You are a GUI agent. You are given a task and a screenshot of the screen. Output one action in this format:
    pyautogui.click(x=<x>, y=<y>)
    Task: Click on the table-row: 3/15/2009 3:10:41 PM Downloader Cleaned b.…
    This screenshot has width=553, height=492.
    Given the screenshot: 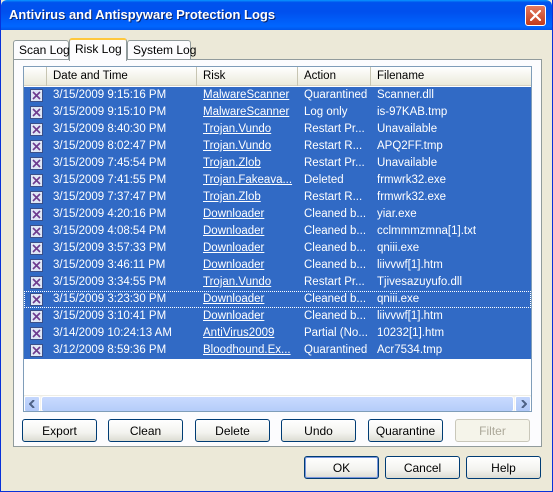 What is the action you would take?
    pyautogui.click(x=277, y=316)
    